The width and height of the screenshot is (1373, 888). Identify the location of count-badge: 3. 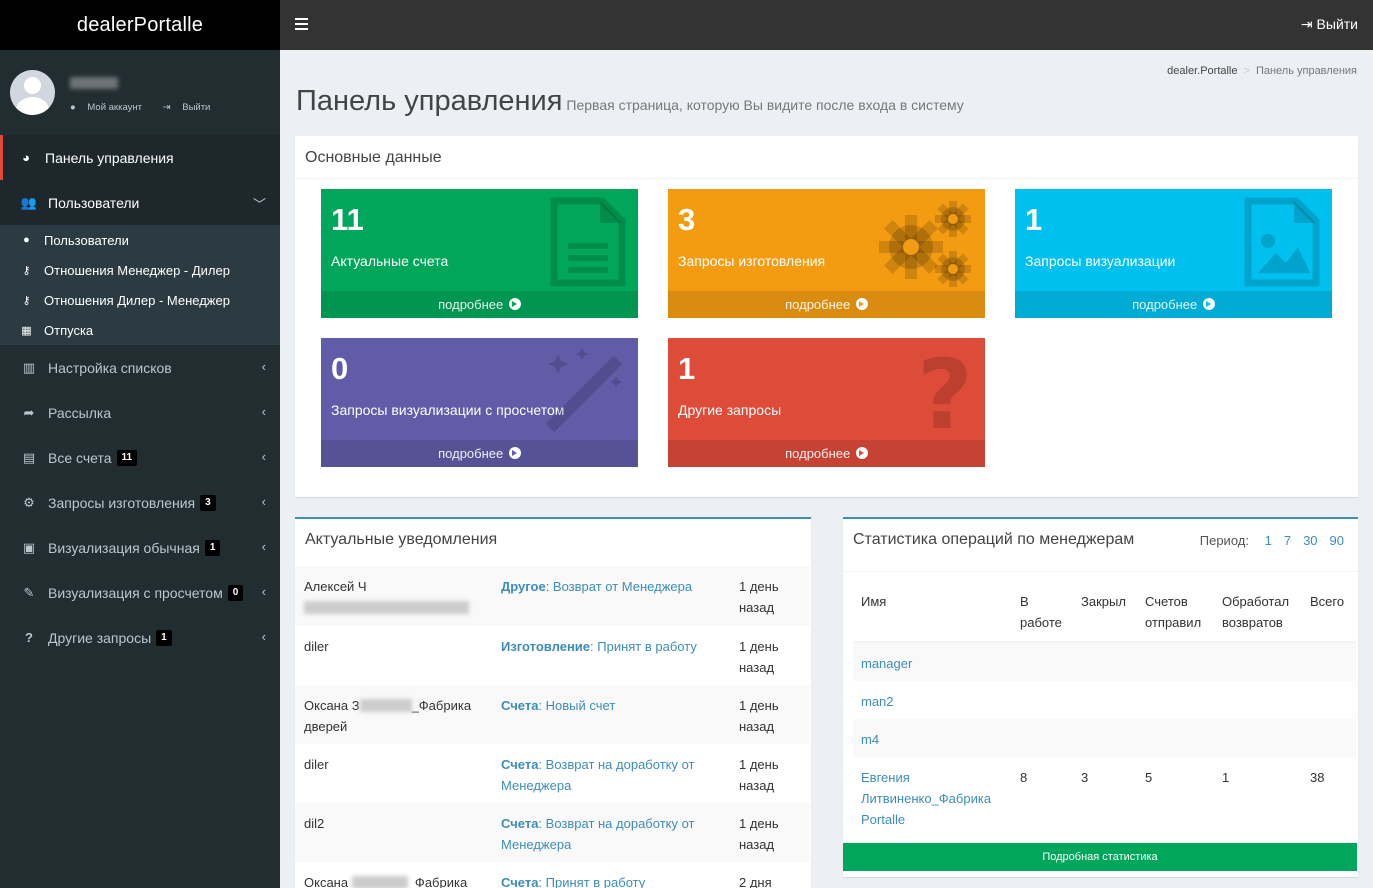
(208, 502).